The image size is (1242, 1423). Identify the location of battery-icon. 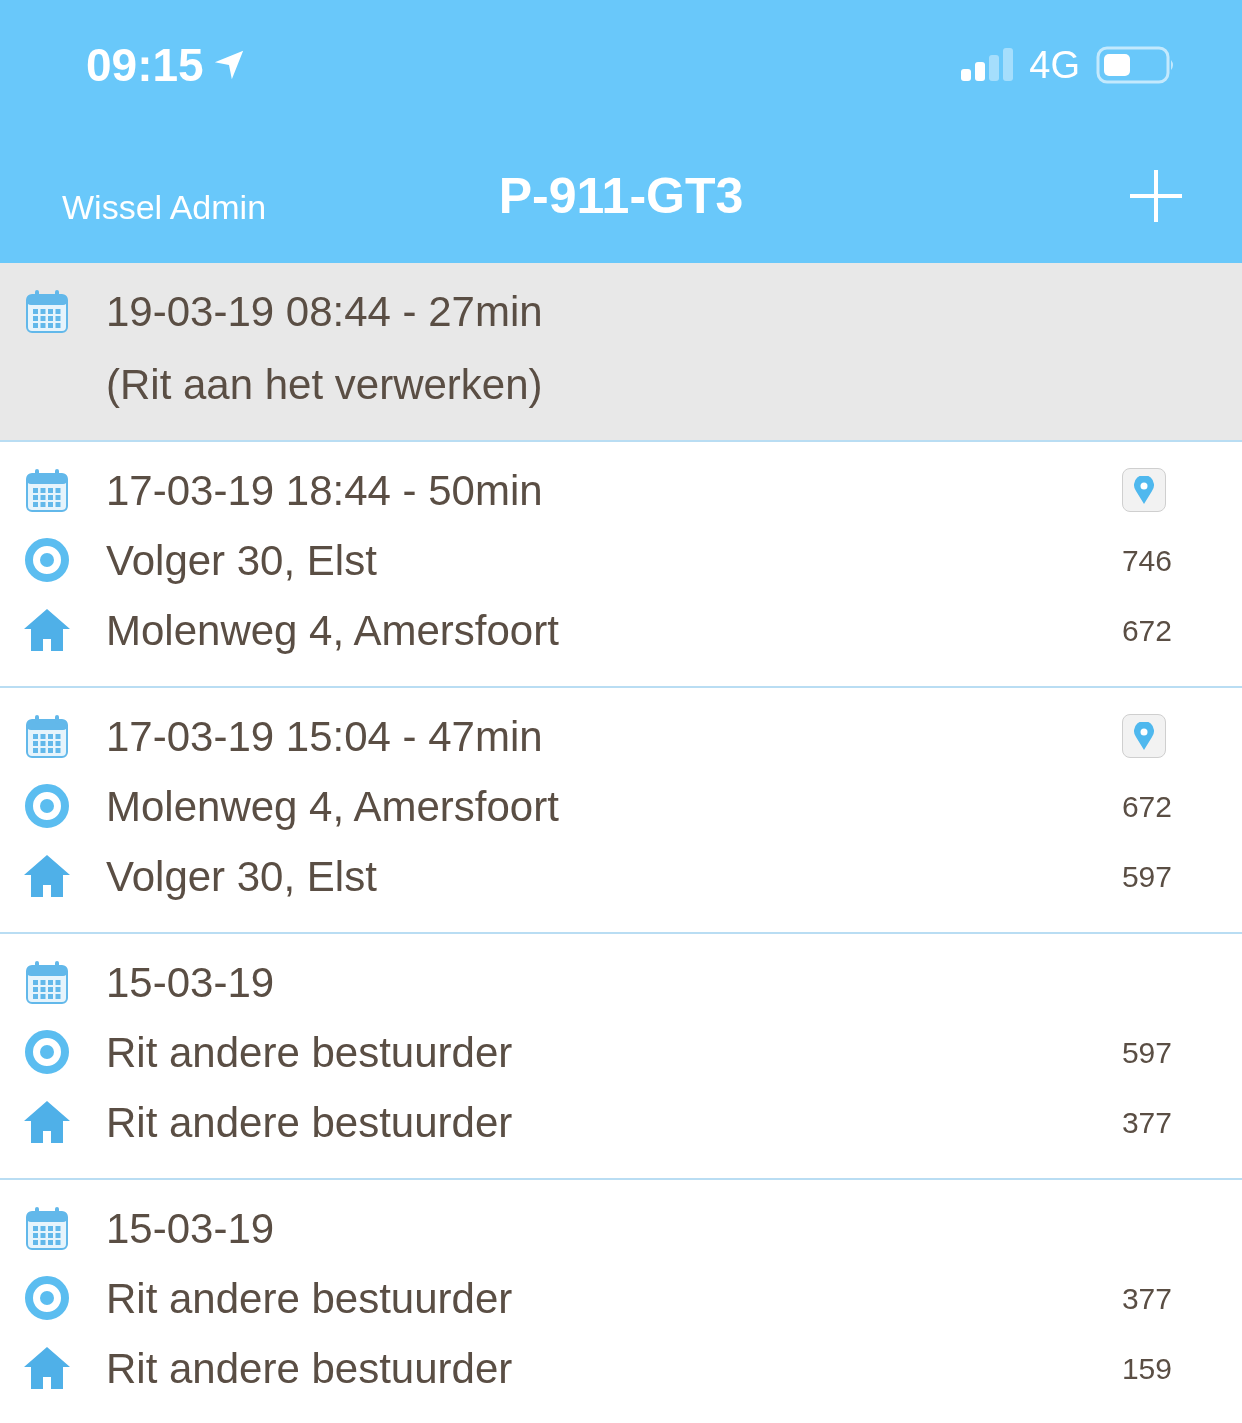
(1136, 65).